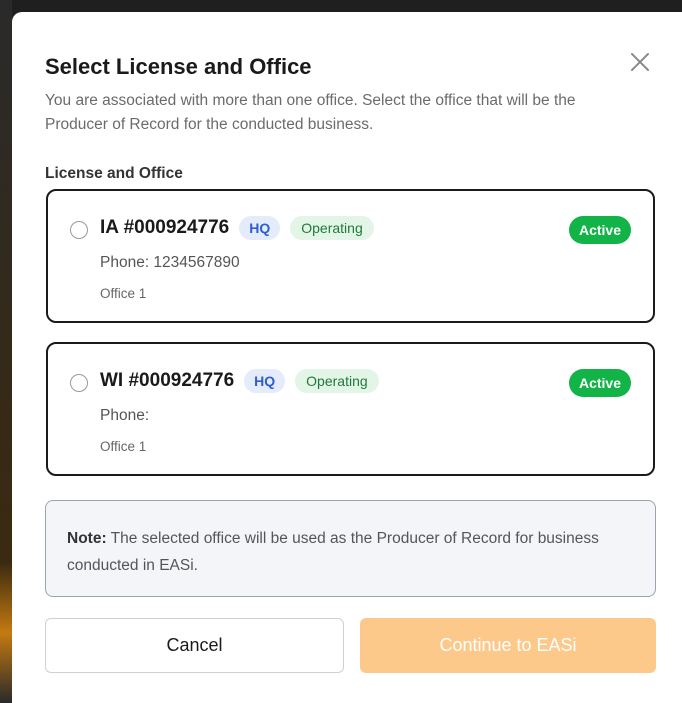 The width and height of the screenshot is (682, 703). What do you see at coordinates (165, 227) in the screenshot?
I see `license-number: IA #000924776` at bounding box center [165, 227].